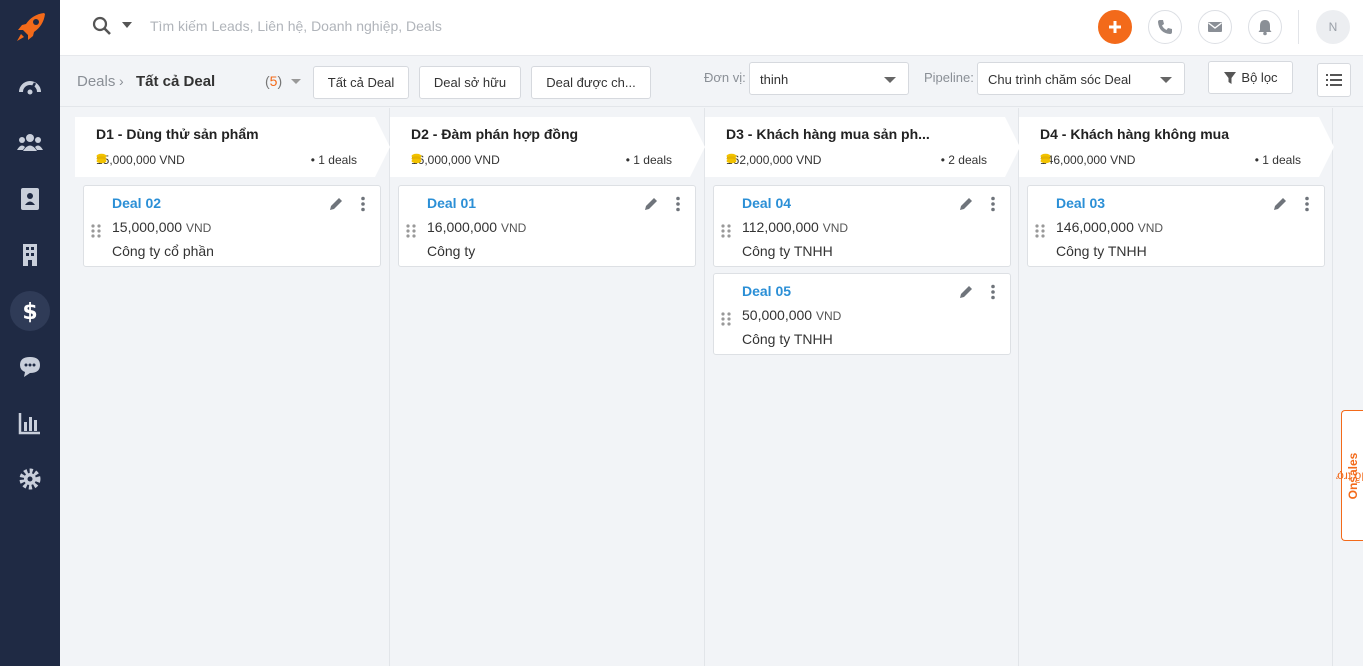 Image resolution: width=1363 pixels, height=666 pixels. Describe the element at coordinates (862, 314) in the screenshot. I see `deal-card: Deal 05 50,000,000 VND Công ty TNHH` at that location.